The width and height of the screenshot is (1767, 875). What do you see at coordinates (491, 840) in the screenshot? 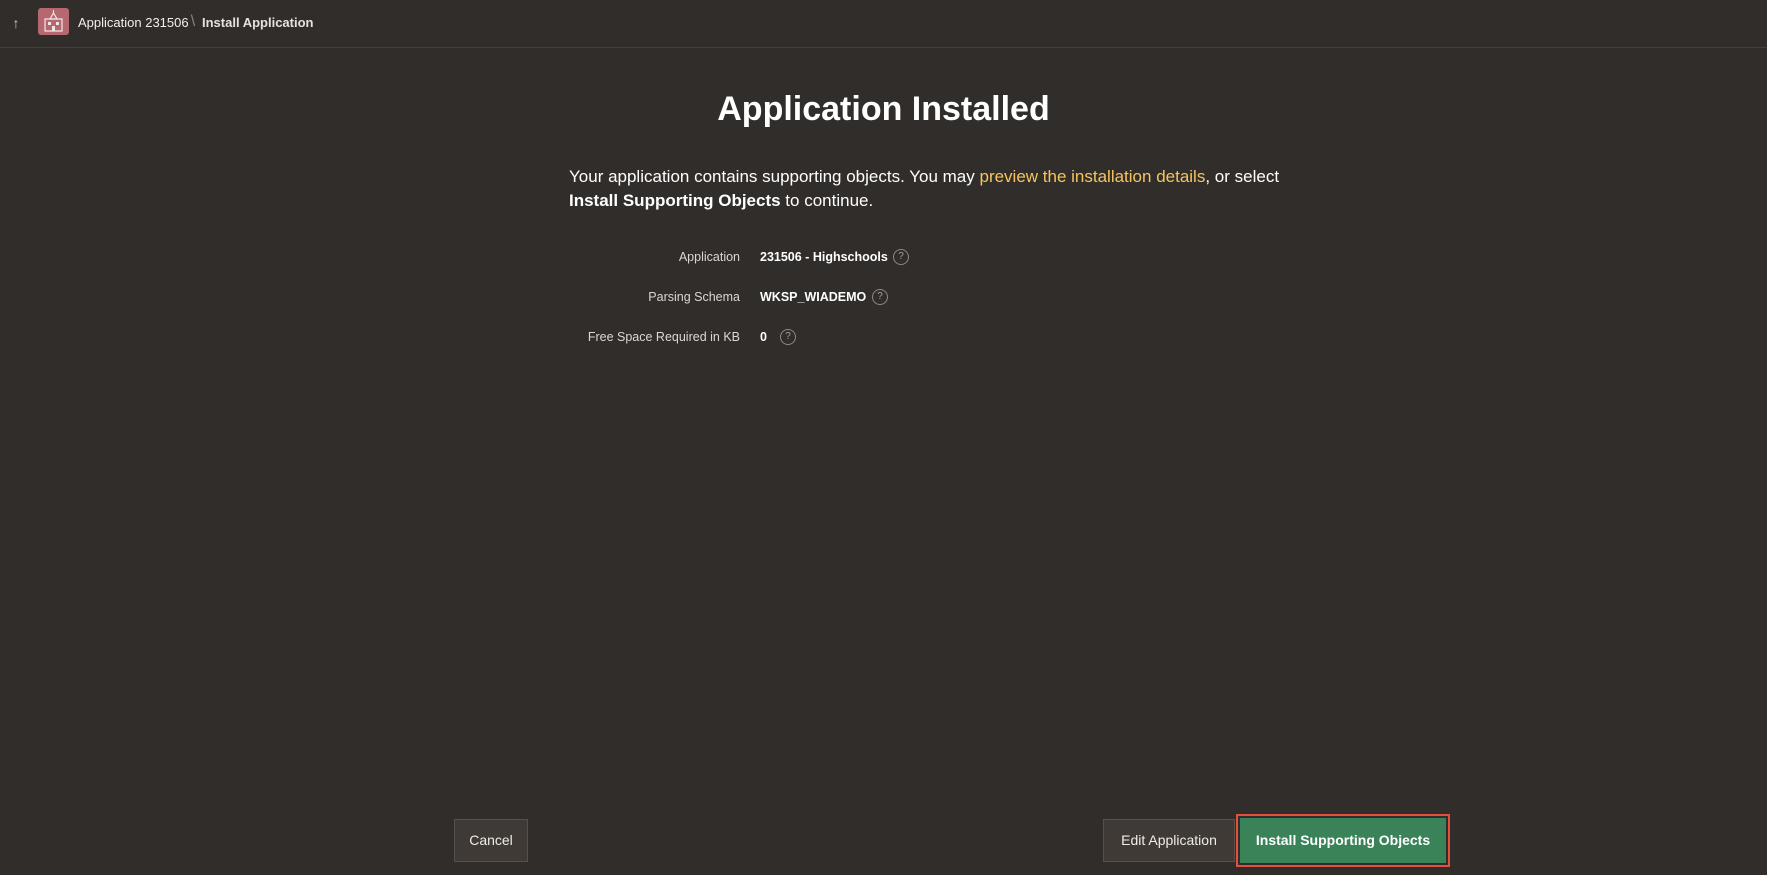
I see `cancel-button: Cancel` at bounding box center [491, 840].